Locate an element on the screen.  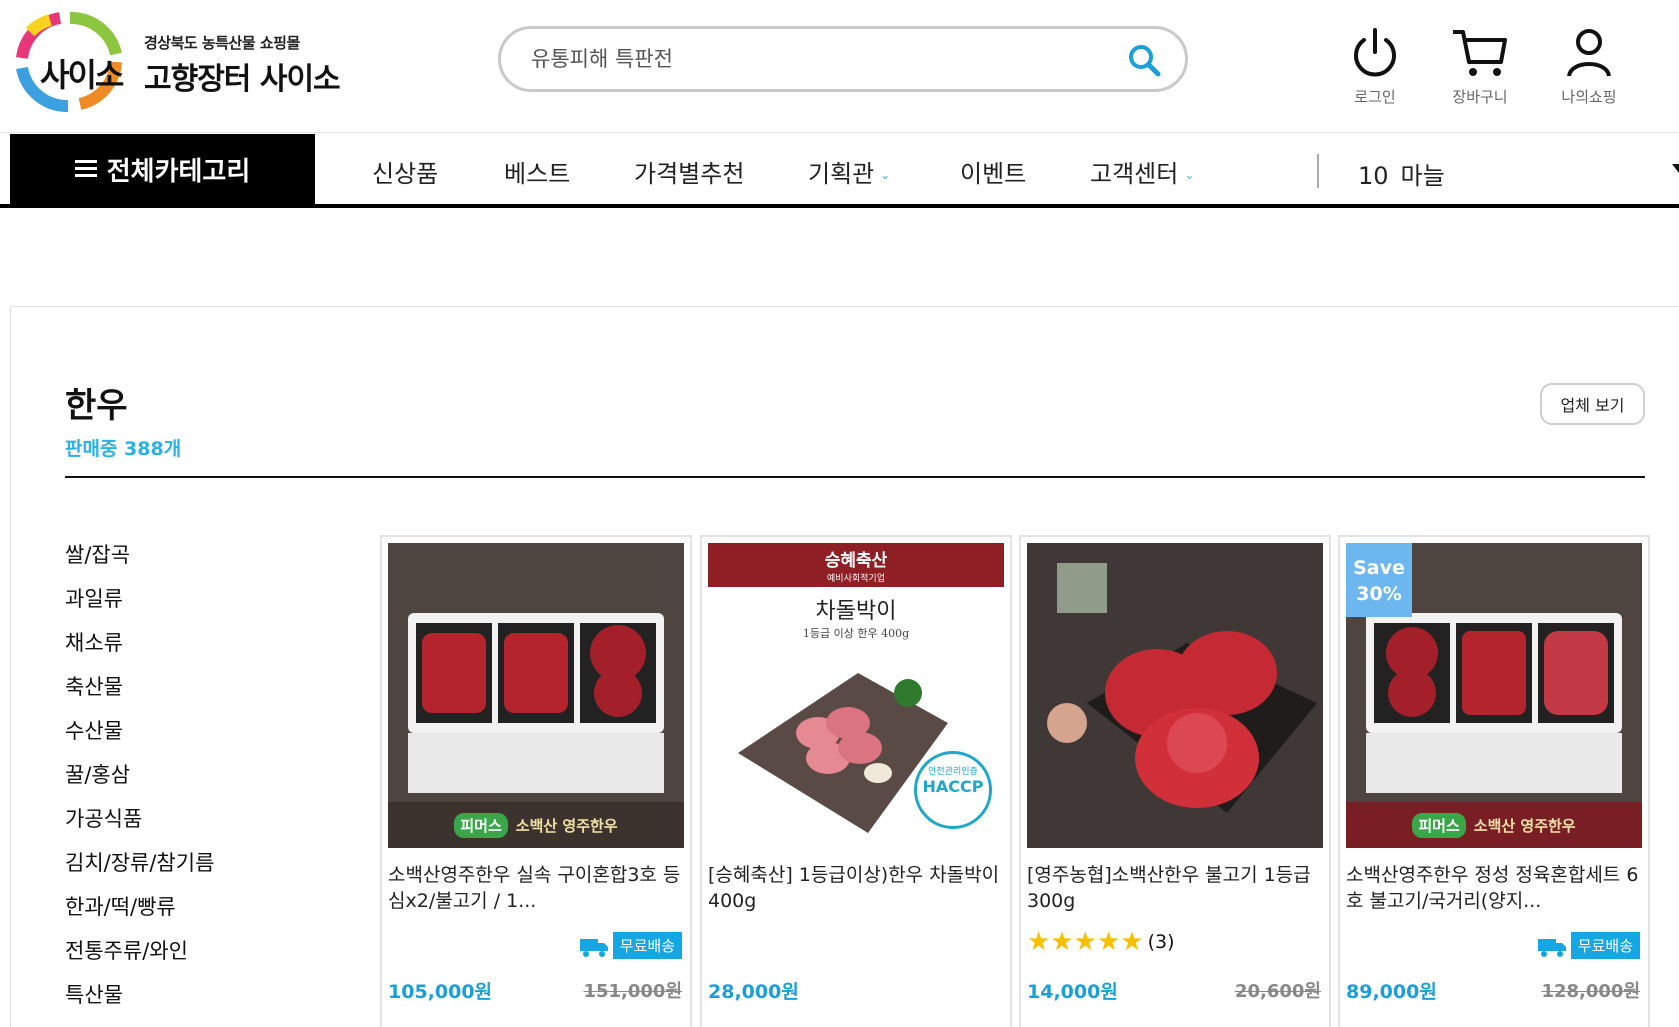
rating-count: (3) is located at coordinates (1161, 942).